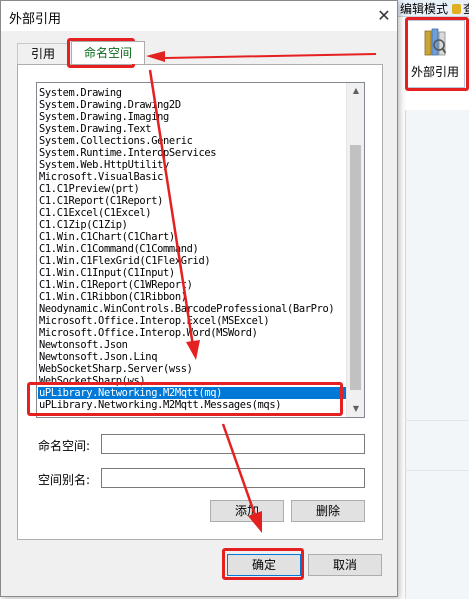  I want to click on vertical-scrollbar: ▲ ▼, so click(355, 250).